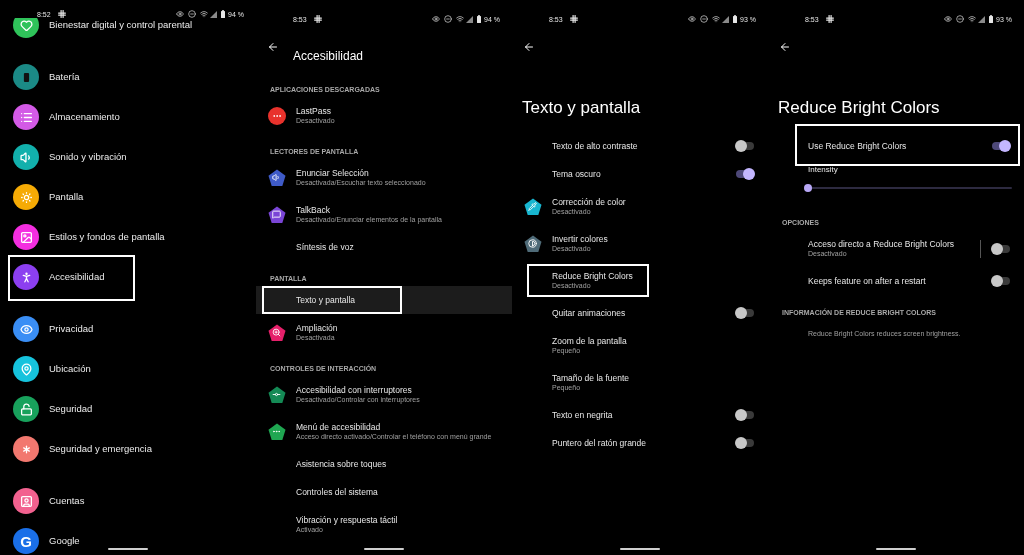  Describe the element at coordinates (404, 173) in the screenshot. I see `setting-title: Enunciar Selección` at that location.